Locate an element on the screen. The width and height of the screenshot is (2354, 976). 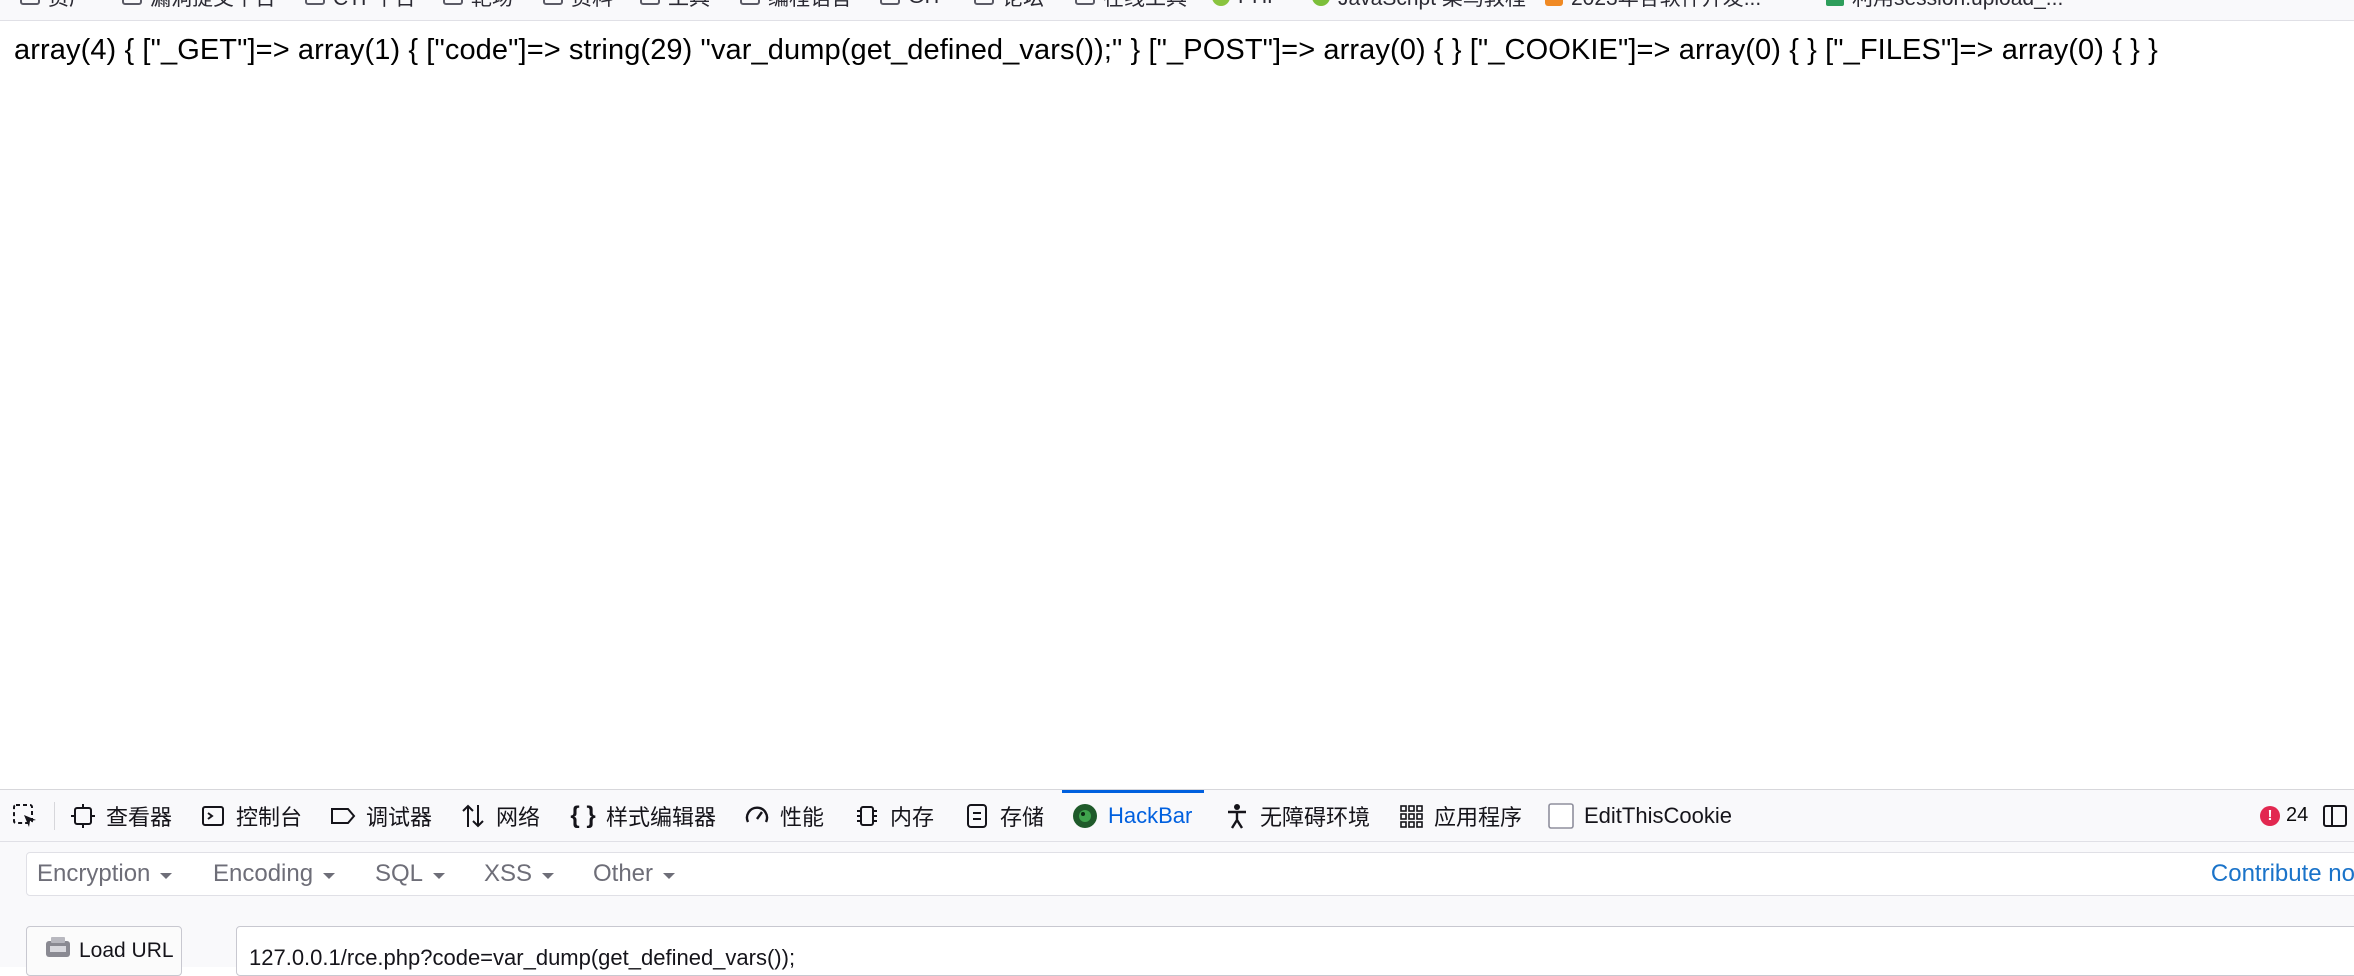
tab-console: 控制台 is located at coordinates (251, 815).